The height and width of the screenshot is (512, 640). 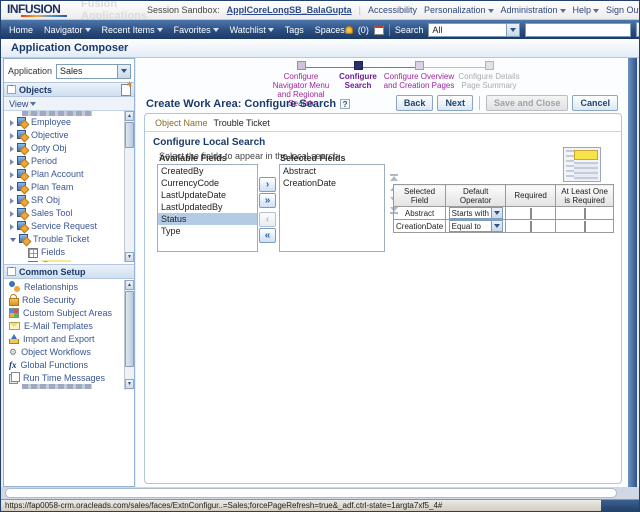 What do you see at coordinates (363, 29) in the screenshot?
I see `notifications-count: (0)` at bounding box center [363, 29].